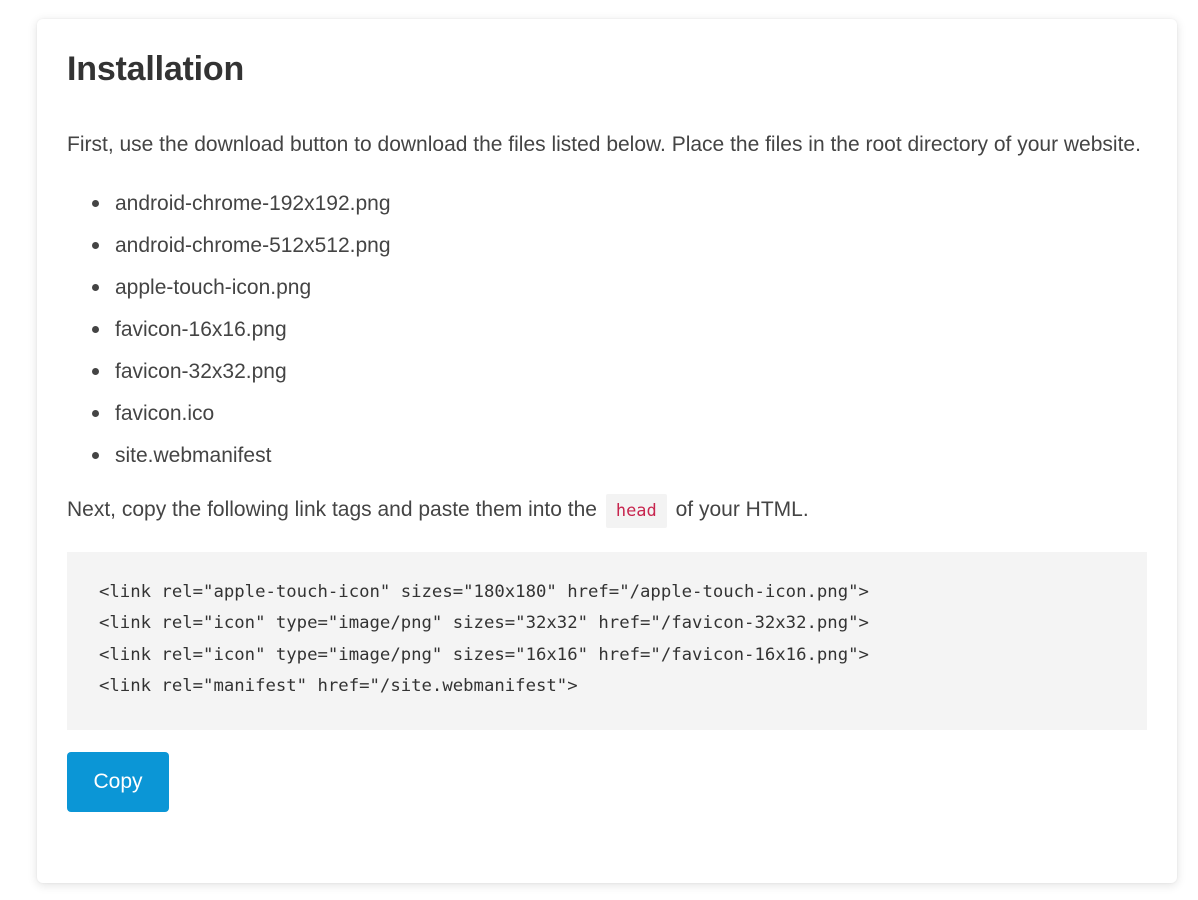 The width and height of the screenshot is (1198, 900). I want to click on inline-code-head: head, so click(636, 511).